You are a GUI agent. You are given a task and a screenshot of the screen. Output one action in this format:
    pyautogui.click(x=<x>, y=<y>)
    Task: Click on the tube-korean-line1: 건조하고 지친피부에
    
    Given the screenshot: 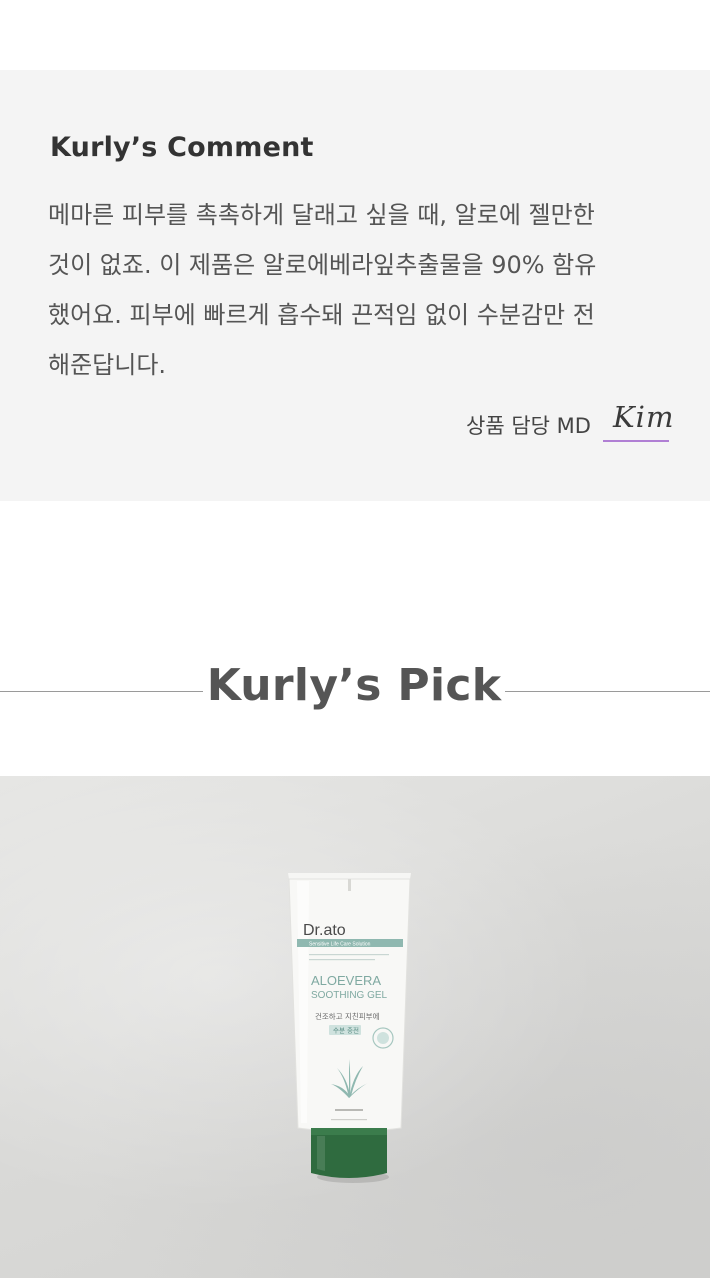 What is the action you would take?
    pyautogui.click(x=347, y=1016)
    